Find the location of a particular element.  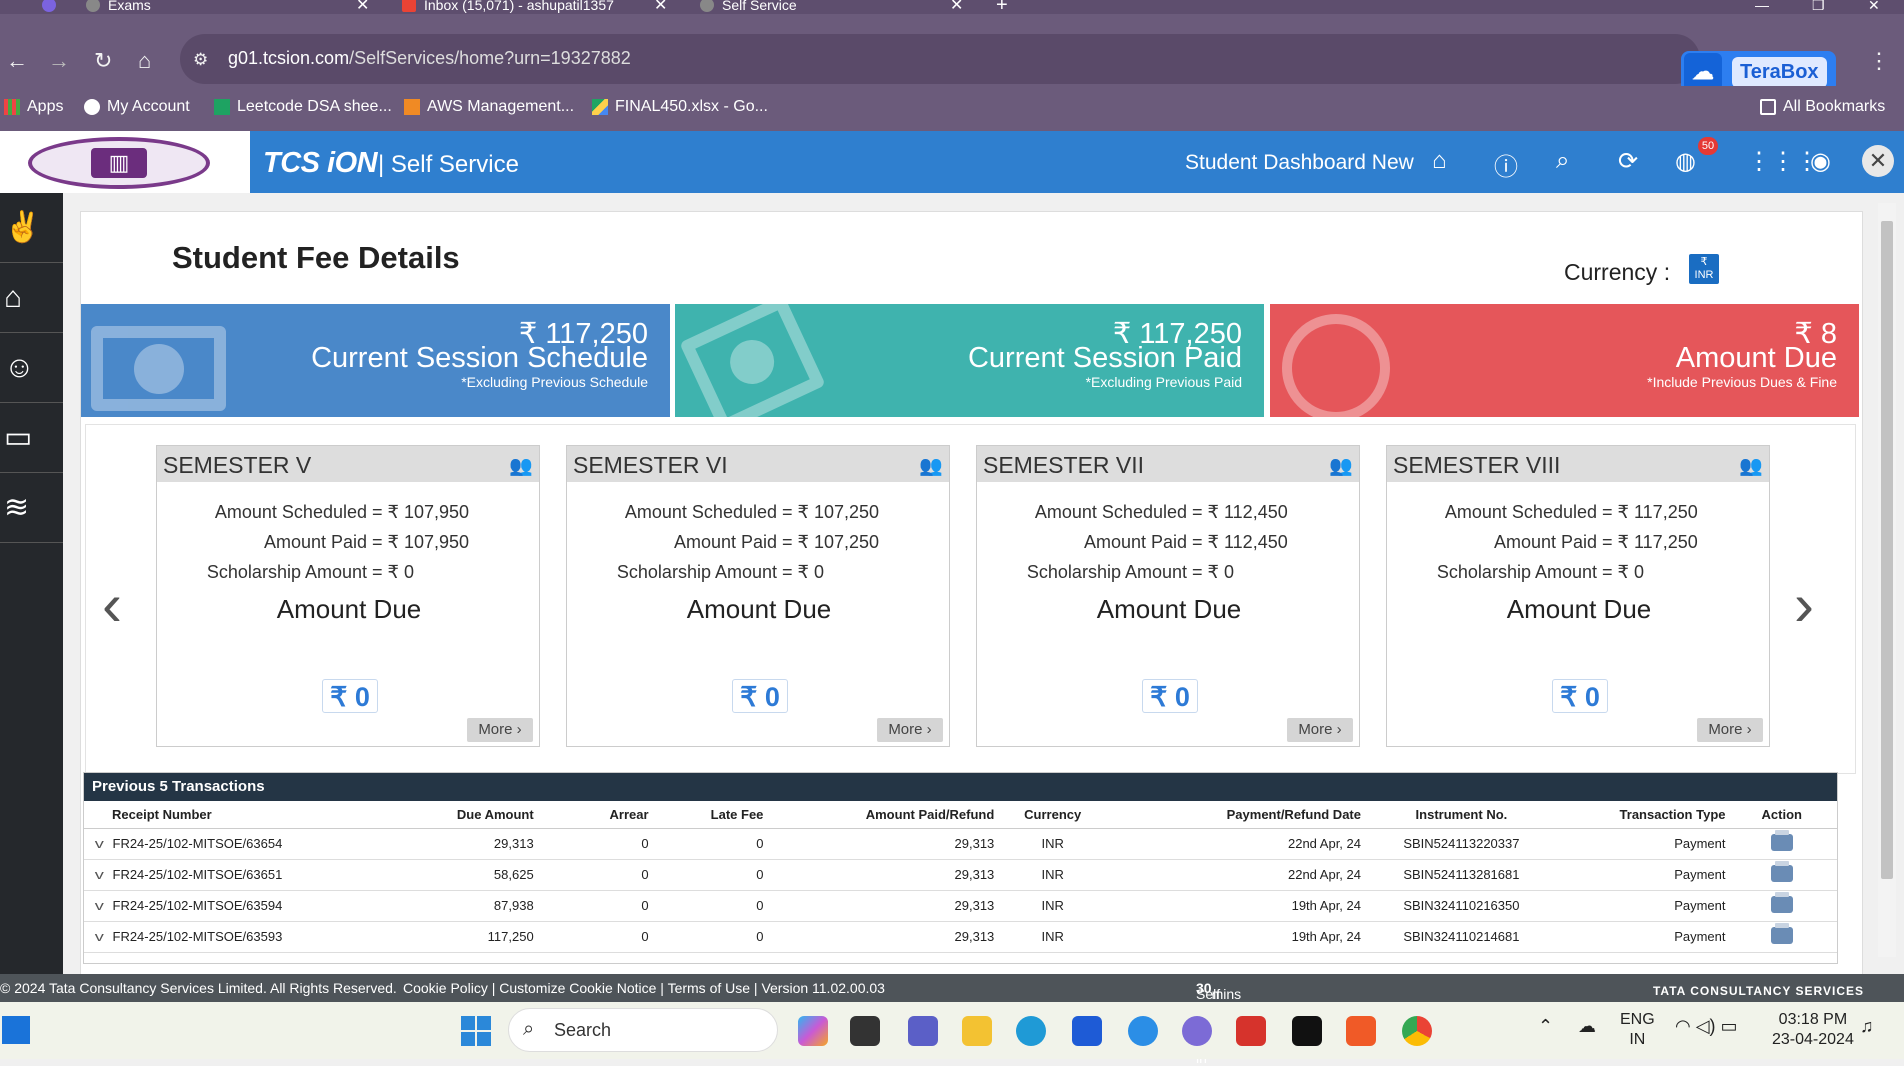

wifi-volume-battery-icon: ◠ ◁) ▭ is located at coordinates (1706, 1026).